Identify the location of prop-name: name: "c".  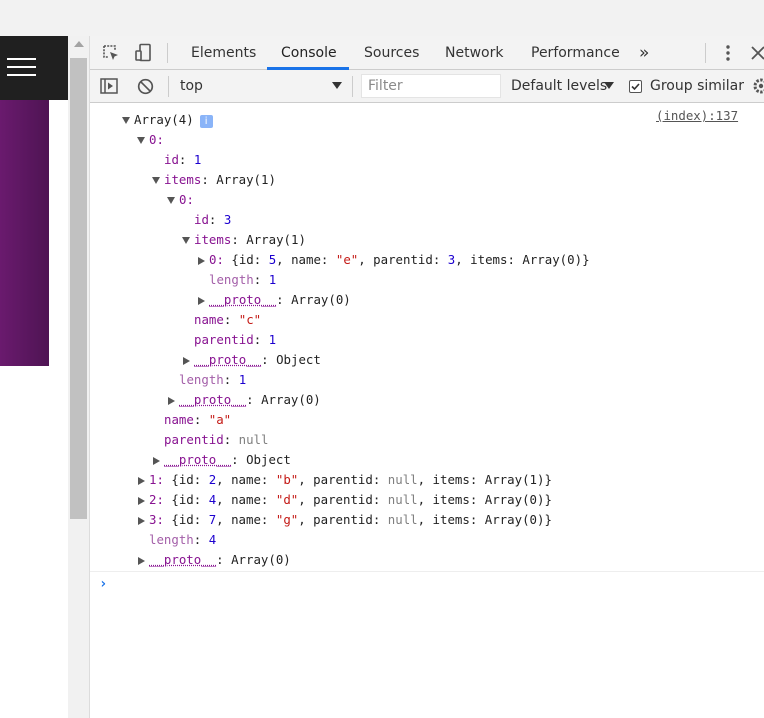
(227, 320).